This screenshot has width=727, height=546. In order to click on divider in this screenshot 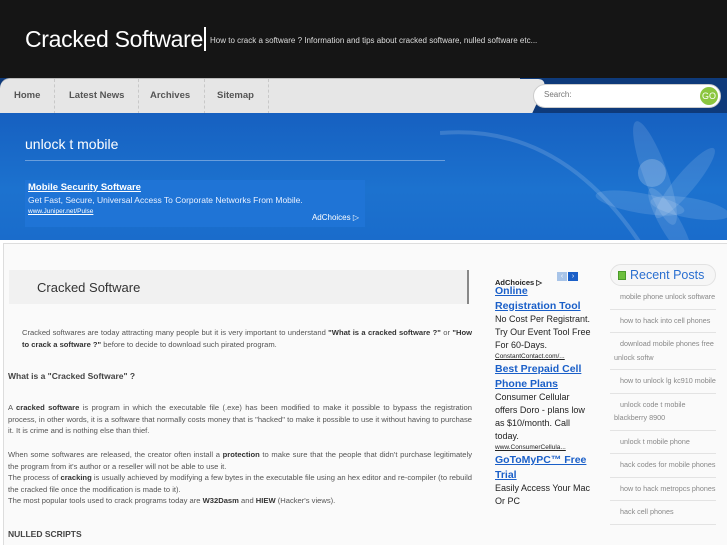, I will do `click(235, 160)`.